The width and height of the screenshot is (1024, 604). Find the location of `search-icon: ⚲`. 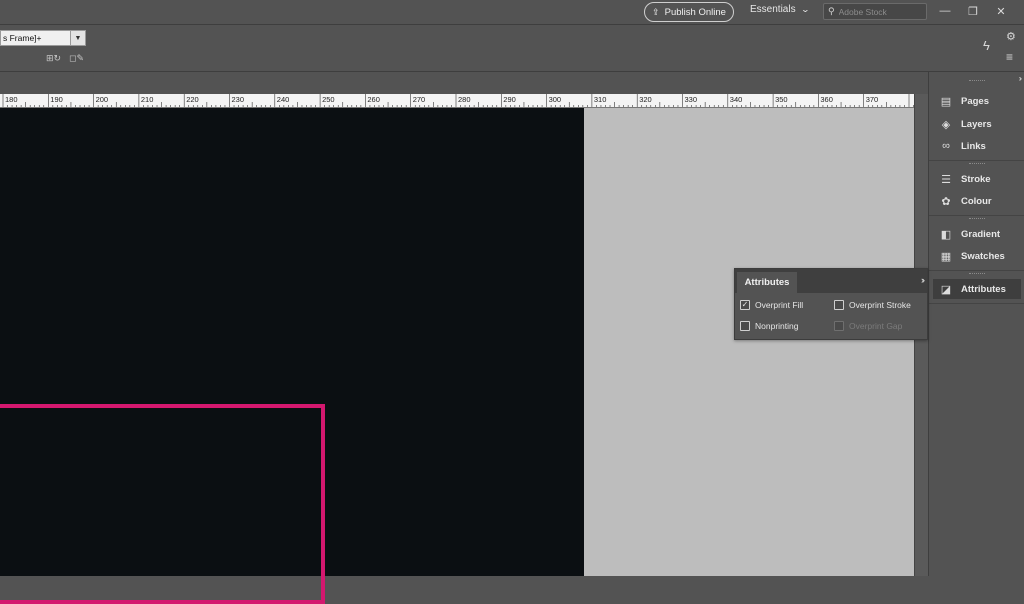

search-icon: ⚲ is located at coordinates (831, 11).